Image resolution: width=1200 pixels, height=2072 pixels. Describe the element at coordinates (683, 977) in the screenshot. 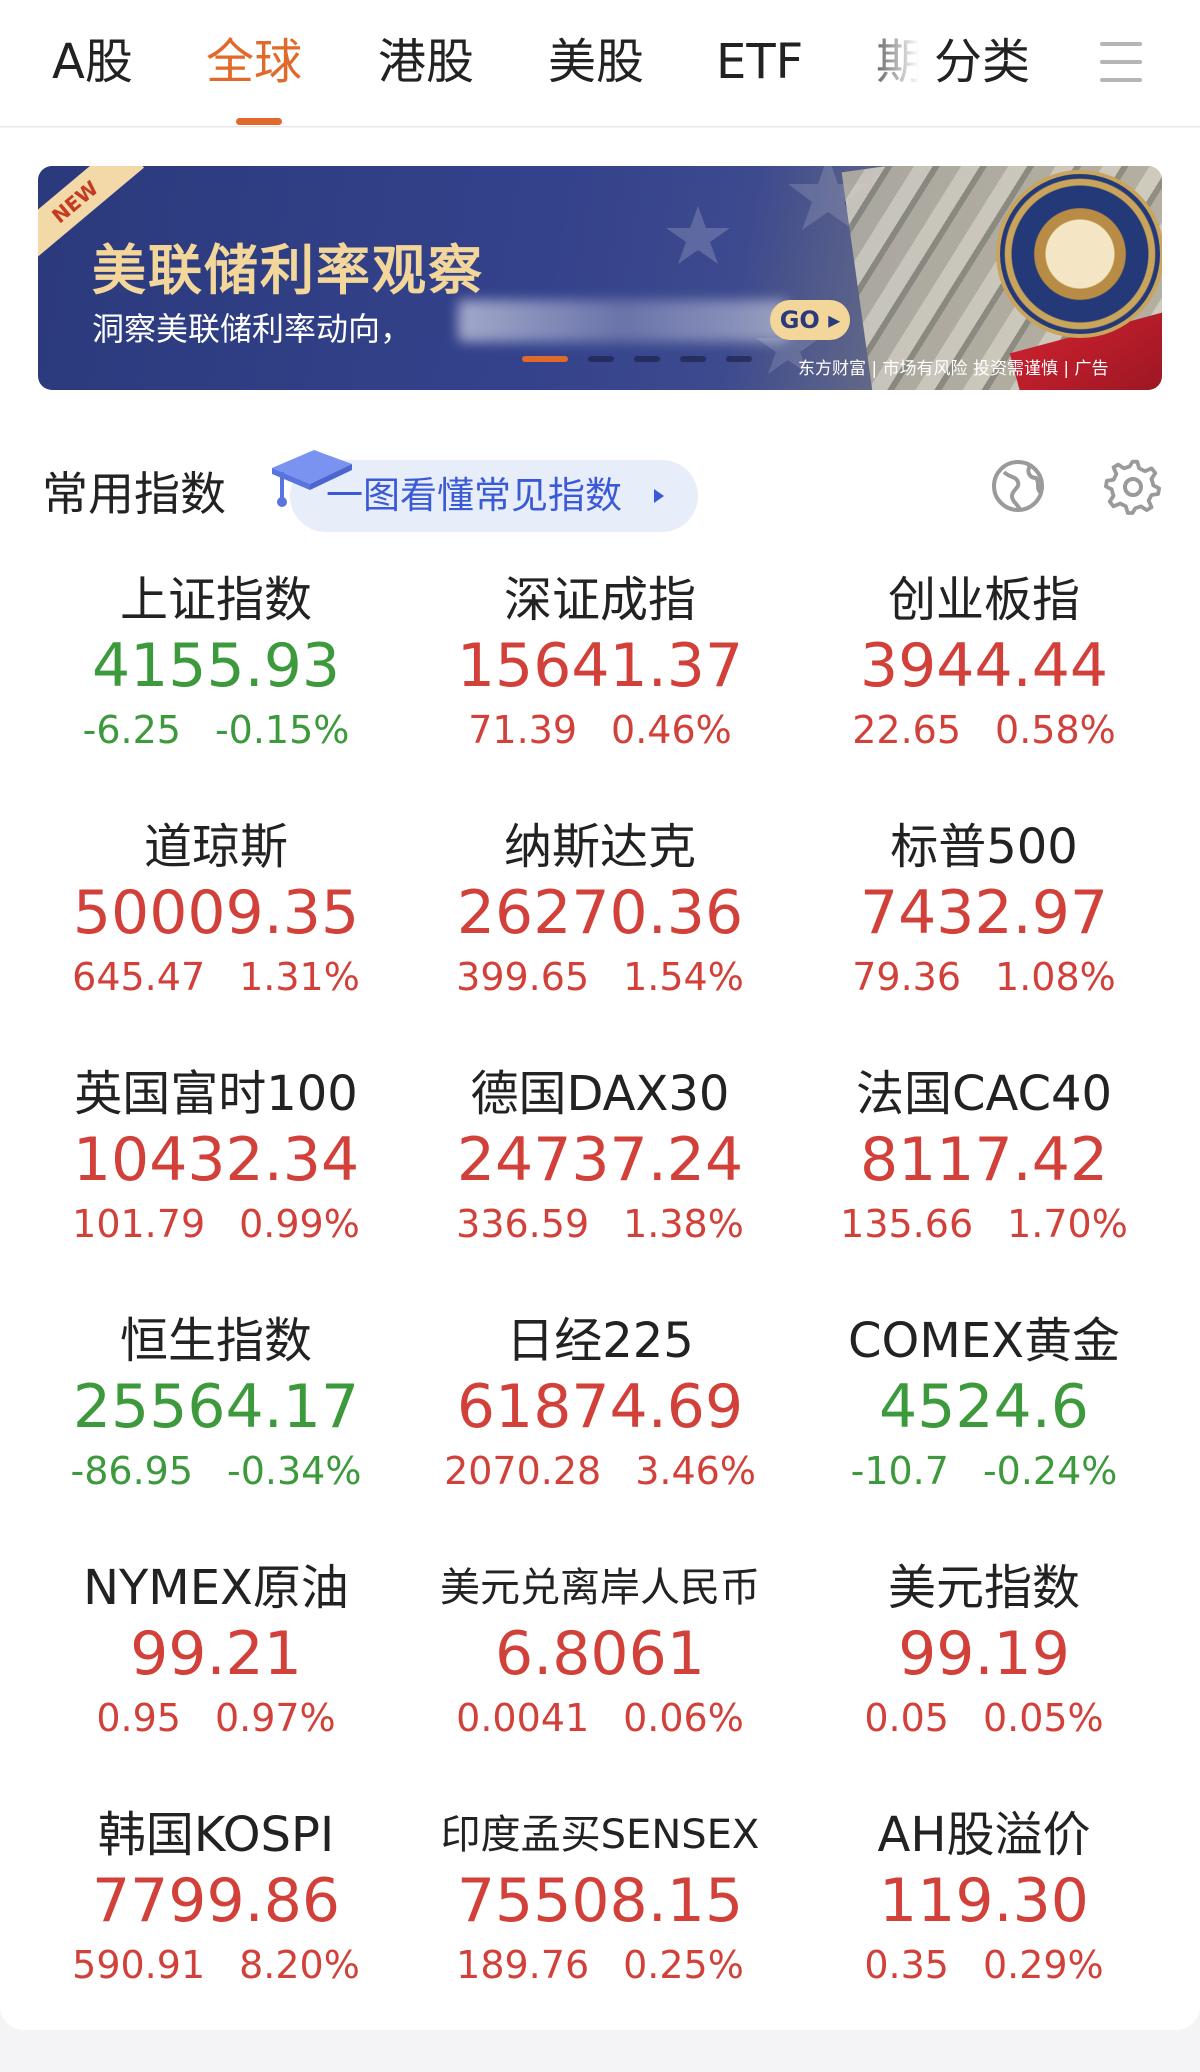

I see `index-change-percent: 1.54%` at that location.